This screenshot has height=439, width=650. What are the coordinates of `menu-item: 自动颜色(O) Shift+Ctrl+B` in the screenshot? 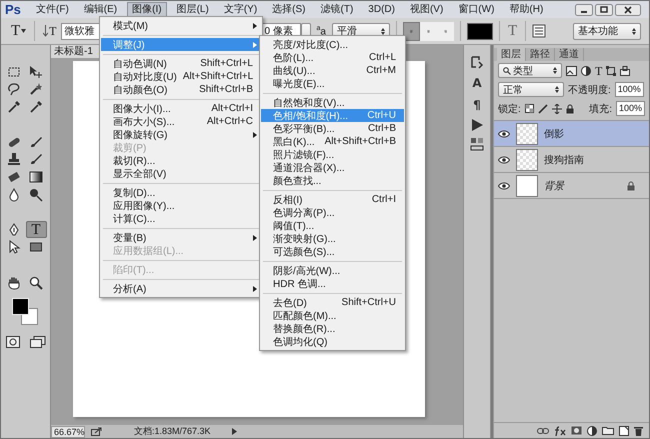 It's located at (181, 89).